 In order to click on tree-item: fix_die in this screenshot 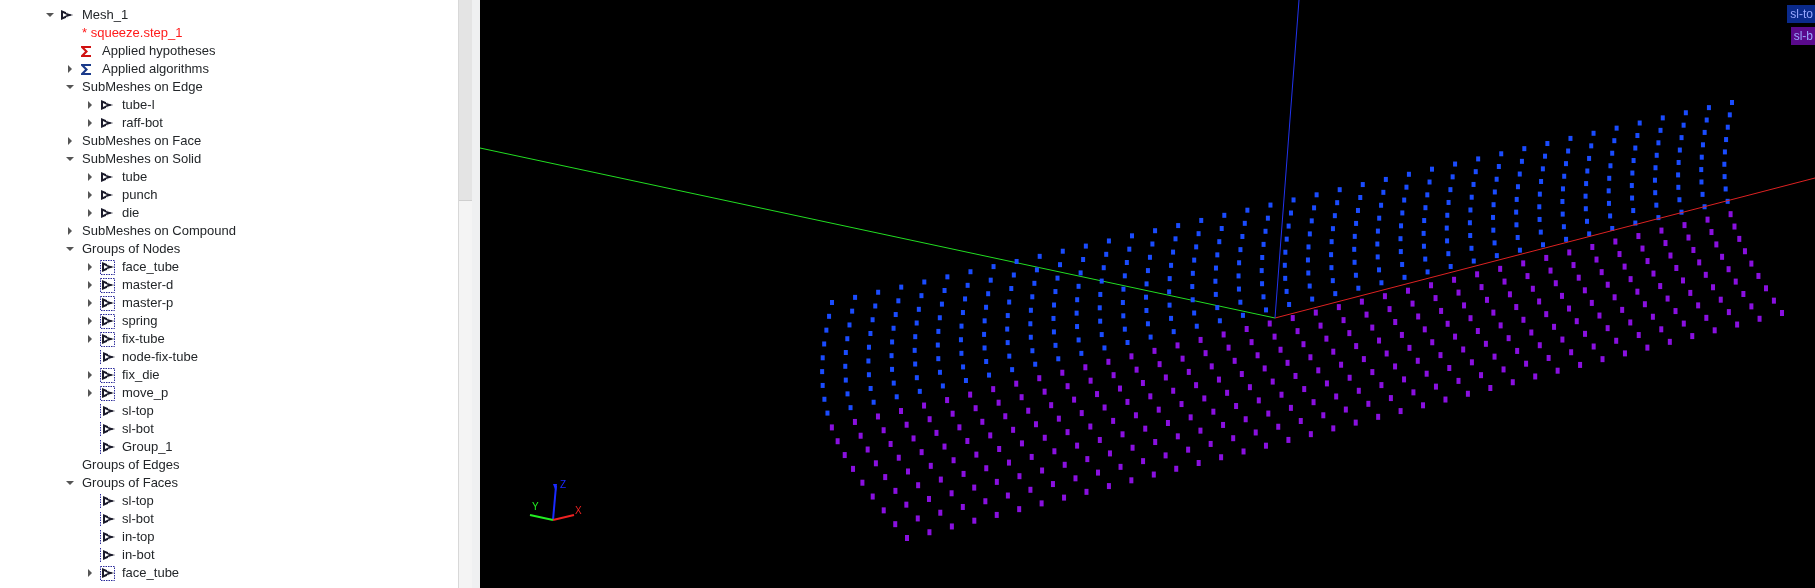, I will do `click(140, 375)`.